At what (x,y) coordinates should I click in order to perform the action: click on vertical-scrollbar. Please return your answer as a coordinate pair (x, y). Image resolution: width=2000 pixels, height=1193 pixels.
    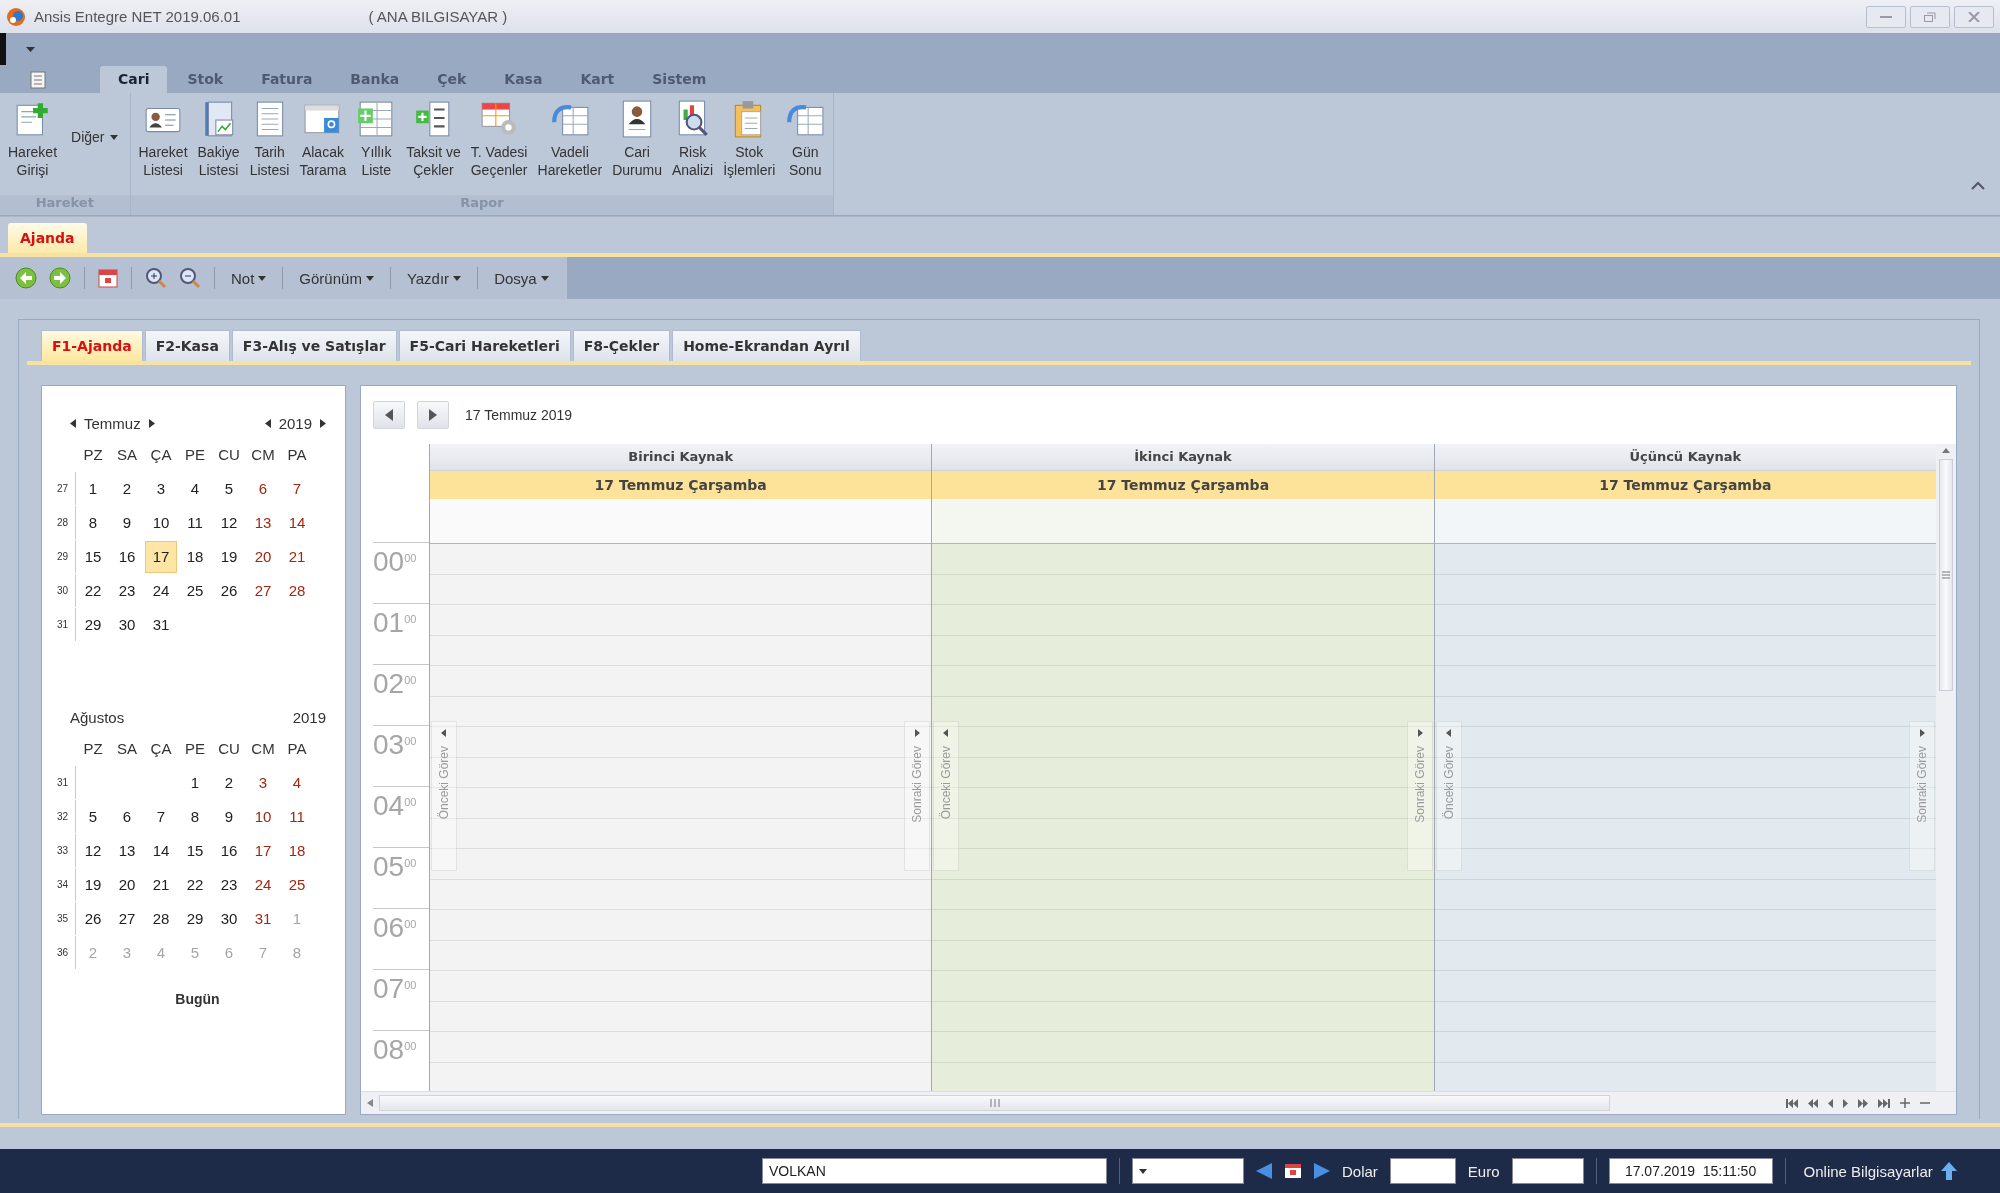
    Looking at the image, I should click on (1946, 767).